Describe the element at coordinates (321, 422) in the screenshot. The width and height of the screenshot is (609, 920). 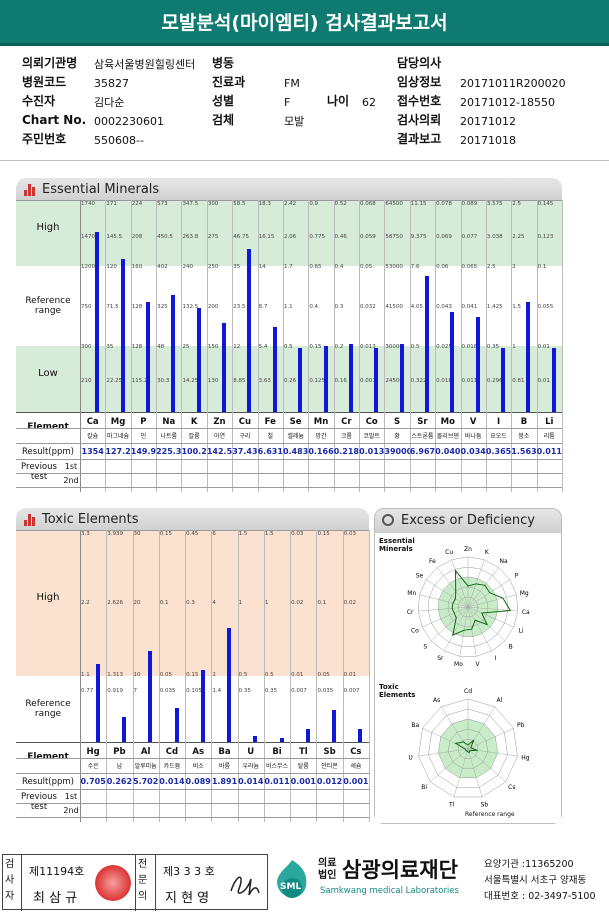
I see `element-symbol: Mn` at that location.